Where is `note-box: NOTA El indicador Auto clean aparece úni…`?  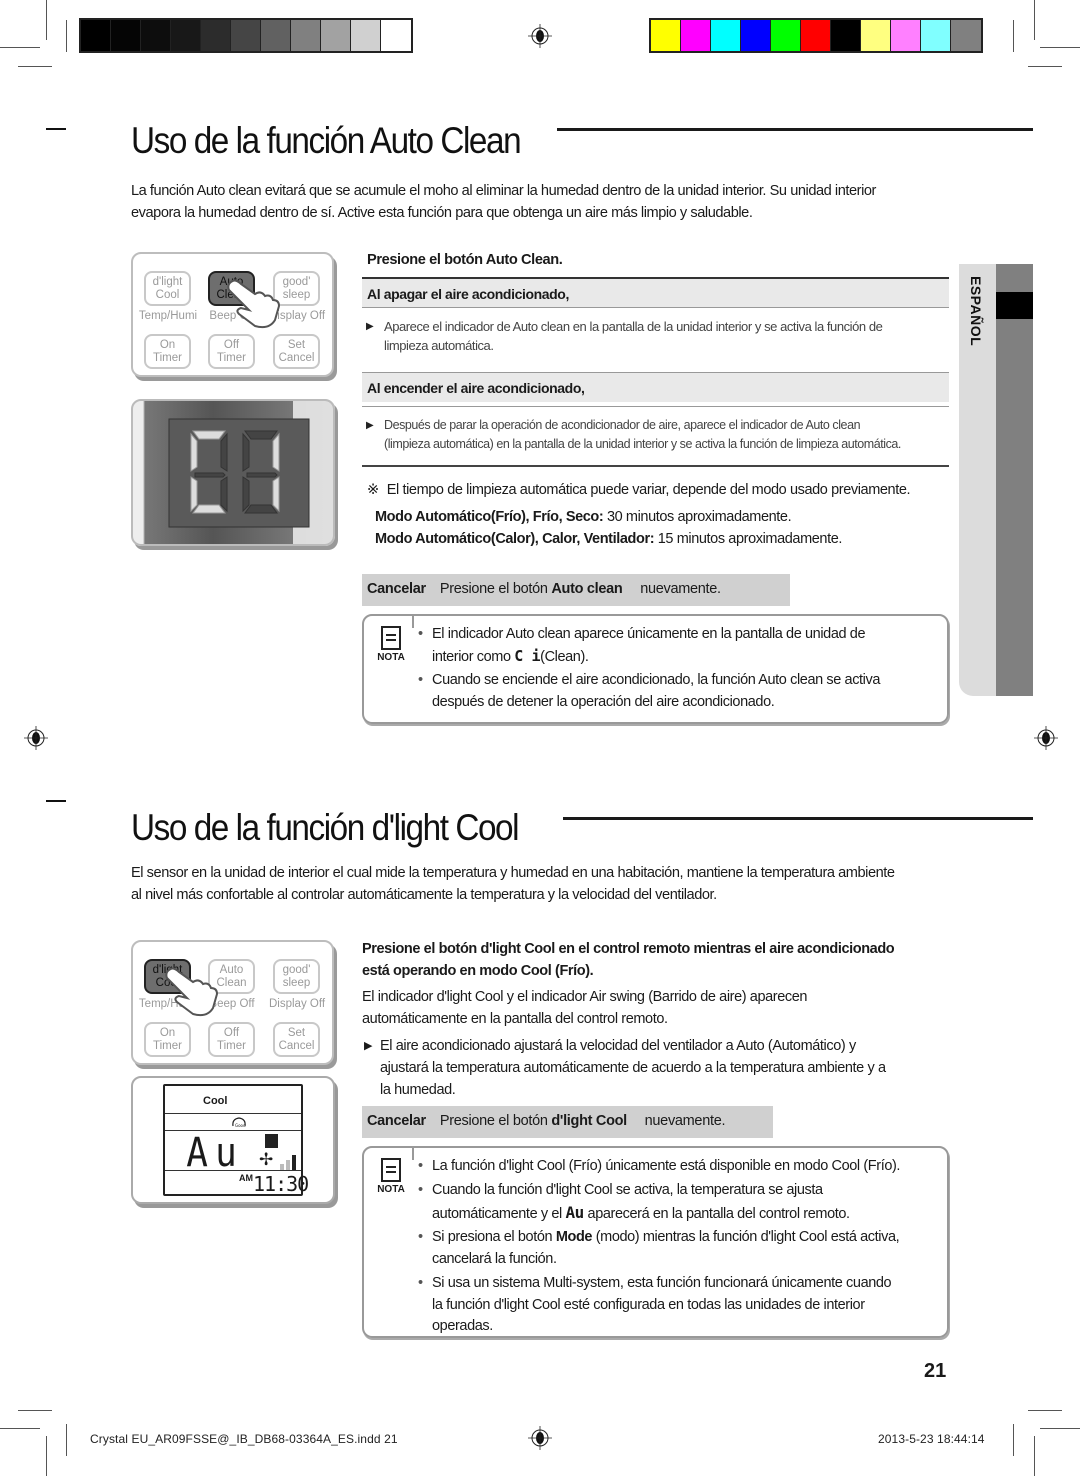
note-box: NOTA El indicador Auto clean aparece úni… is located at coordinates (655, 669).